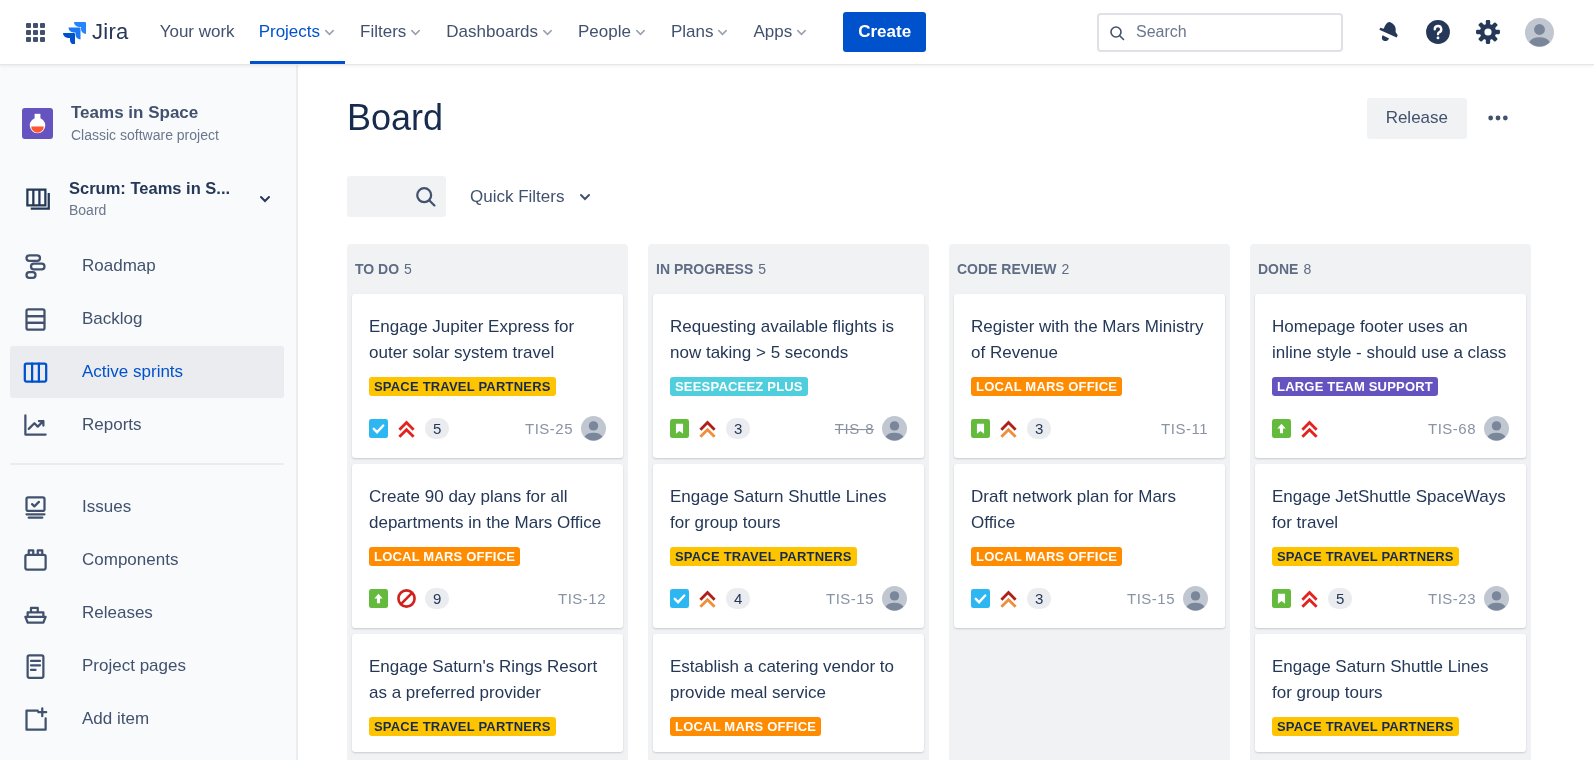 The height and width of the screenshot is (760, 1594). I want to click on sidebar-item: Issues, so click(147, 507).